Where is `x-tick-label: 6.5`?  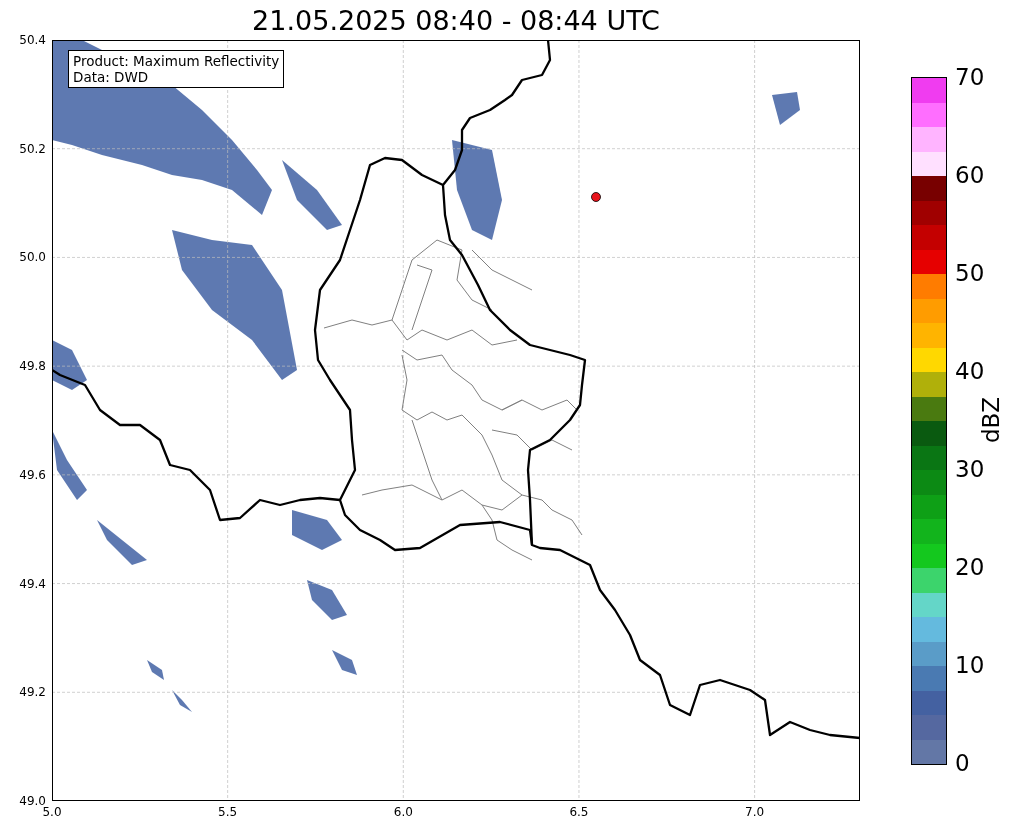 x-tick-label: 6.5 is located at coordinates (579, 812).